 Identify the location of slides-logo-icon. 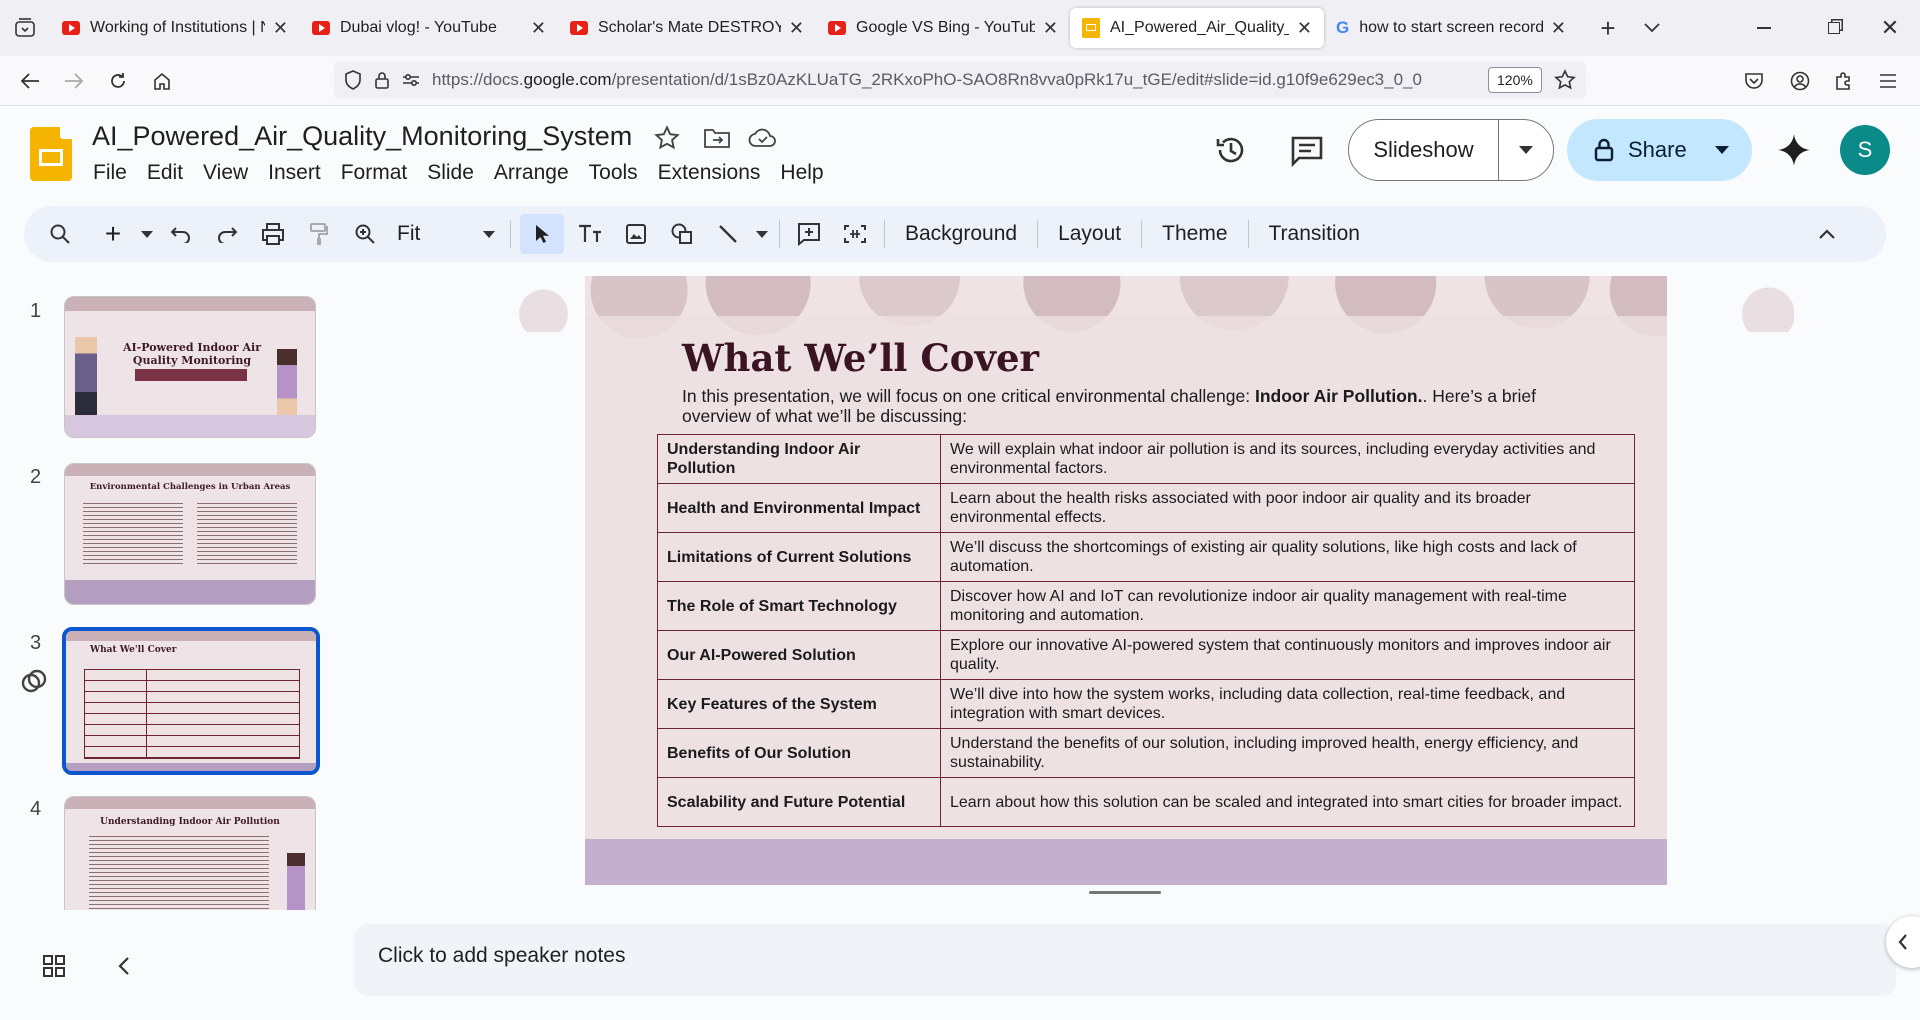
(51, 154).